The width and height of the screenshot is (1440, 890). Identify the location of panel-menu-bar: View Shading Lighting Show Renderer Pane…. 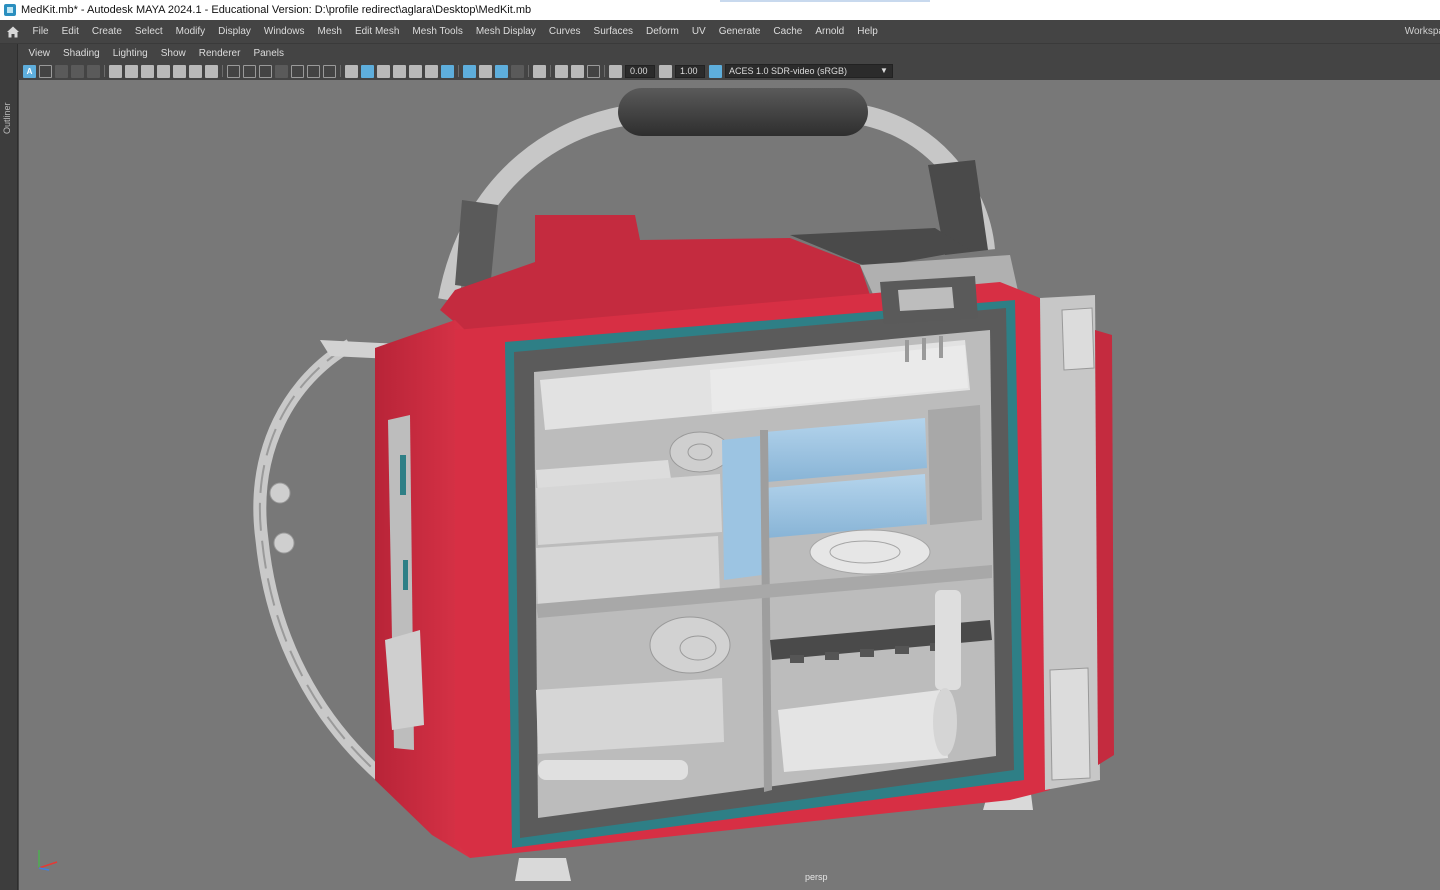
(729, 53).